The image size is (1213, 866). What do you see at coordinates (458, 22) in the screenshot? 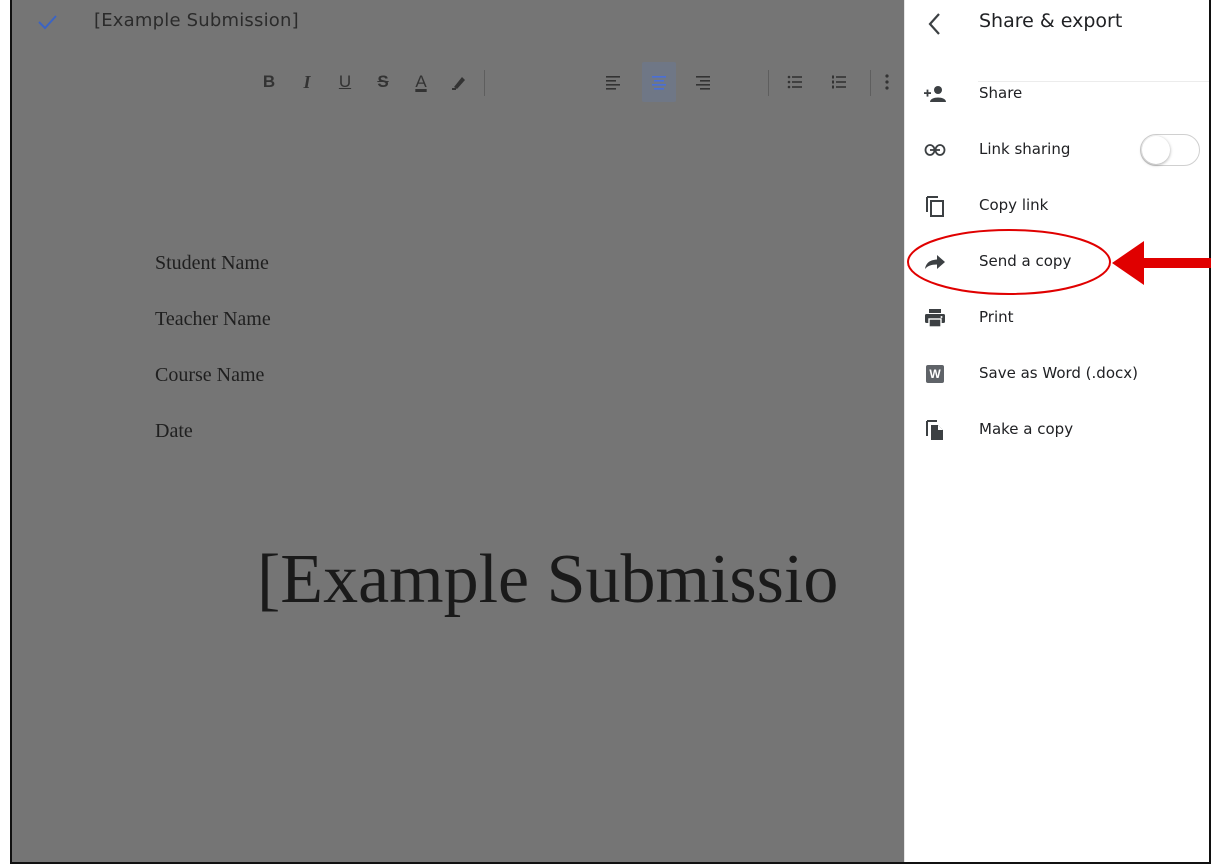
I see `document-topbar: [Example Submission]` at bounding box center [458, 22].